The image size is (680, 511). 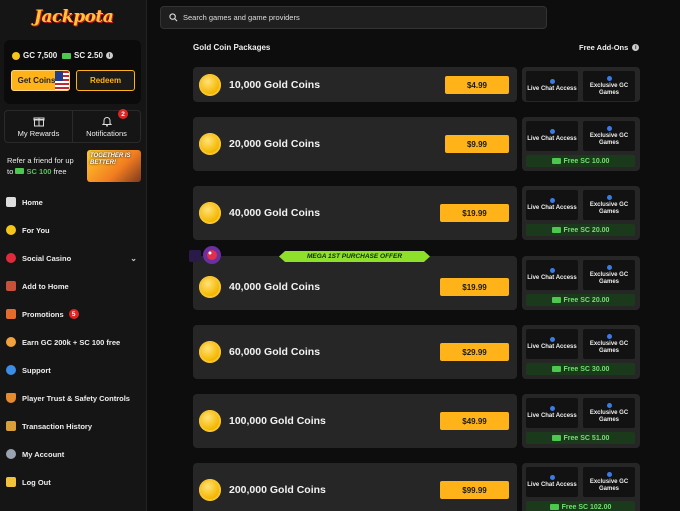 What do you see at coordinates (355, 144) in the screenshot?
I see `package-row: 20,000 Gold Coins $9.99` at bounding box center [355, 144].